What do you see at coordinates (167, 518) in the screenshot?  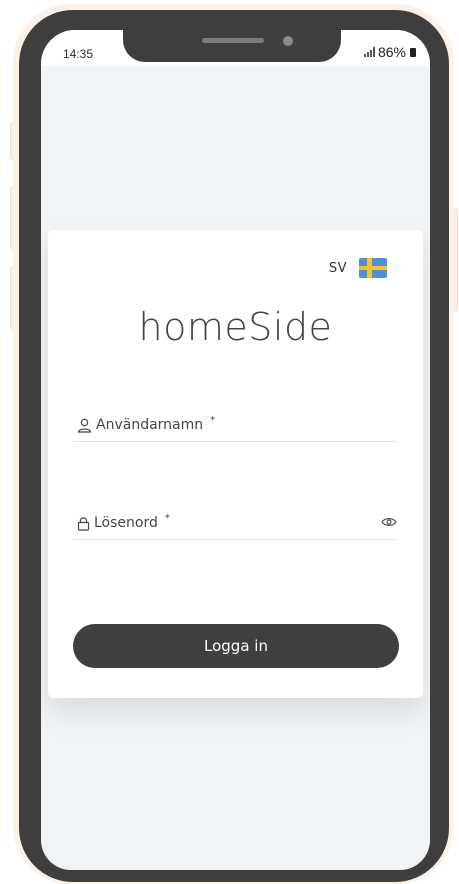 I see `password-required-marker: *` at bounding box center [167, 518].